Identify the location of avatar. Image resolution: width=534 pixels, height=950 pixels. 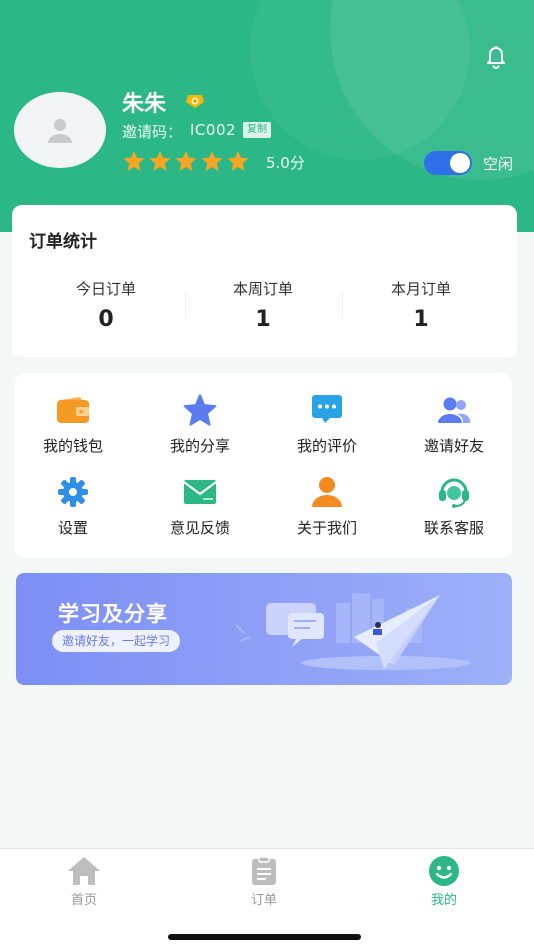
(60, 130).